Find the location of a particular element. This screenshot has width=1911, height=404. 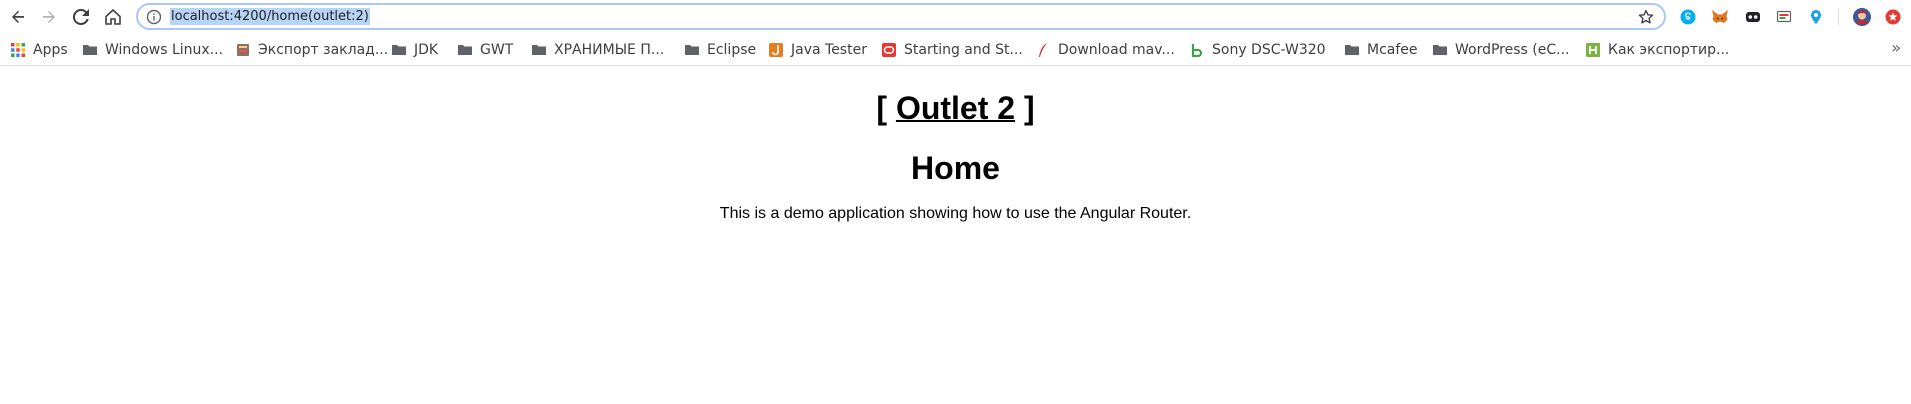

location-extension-icon is located at coordinates (1816, 17).